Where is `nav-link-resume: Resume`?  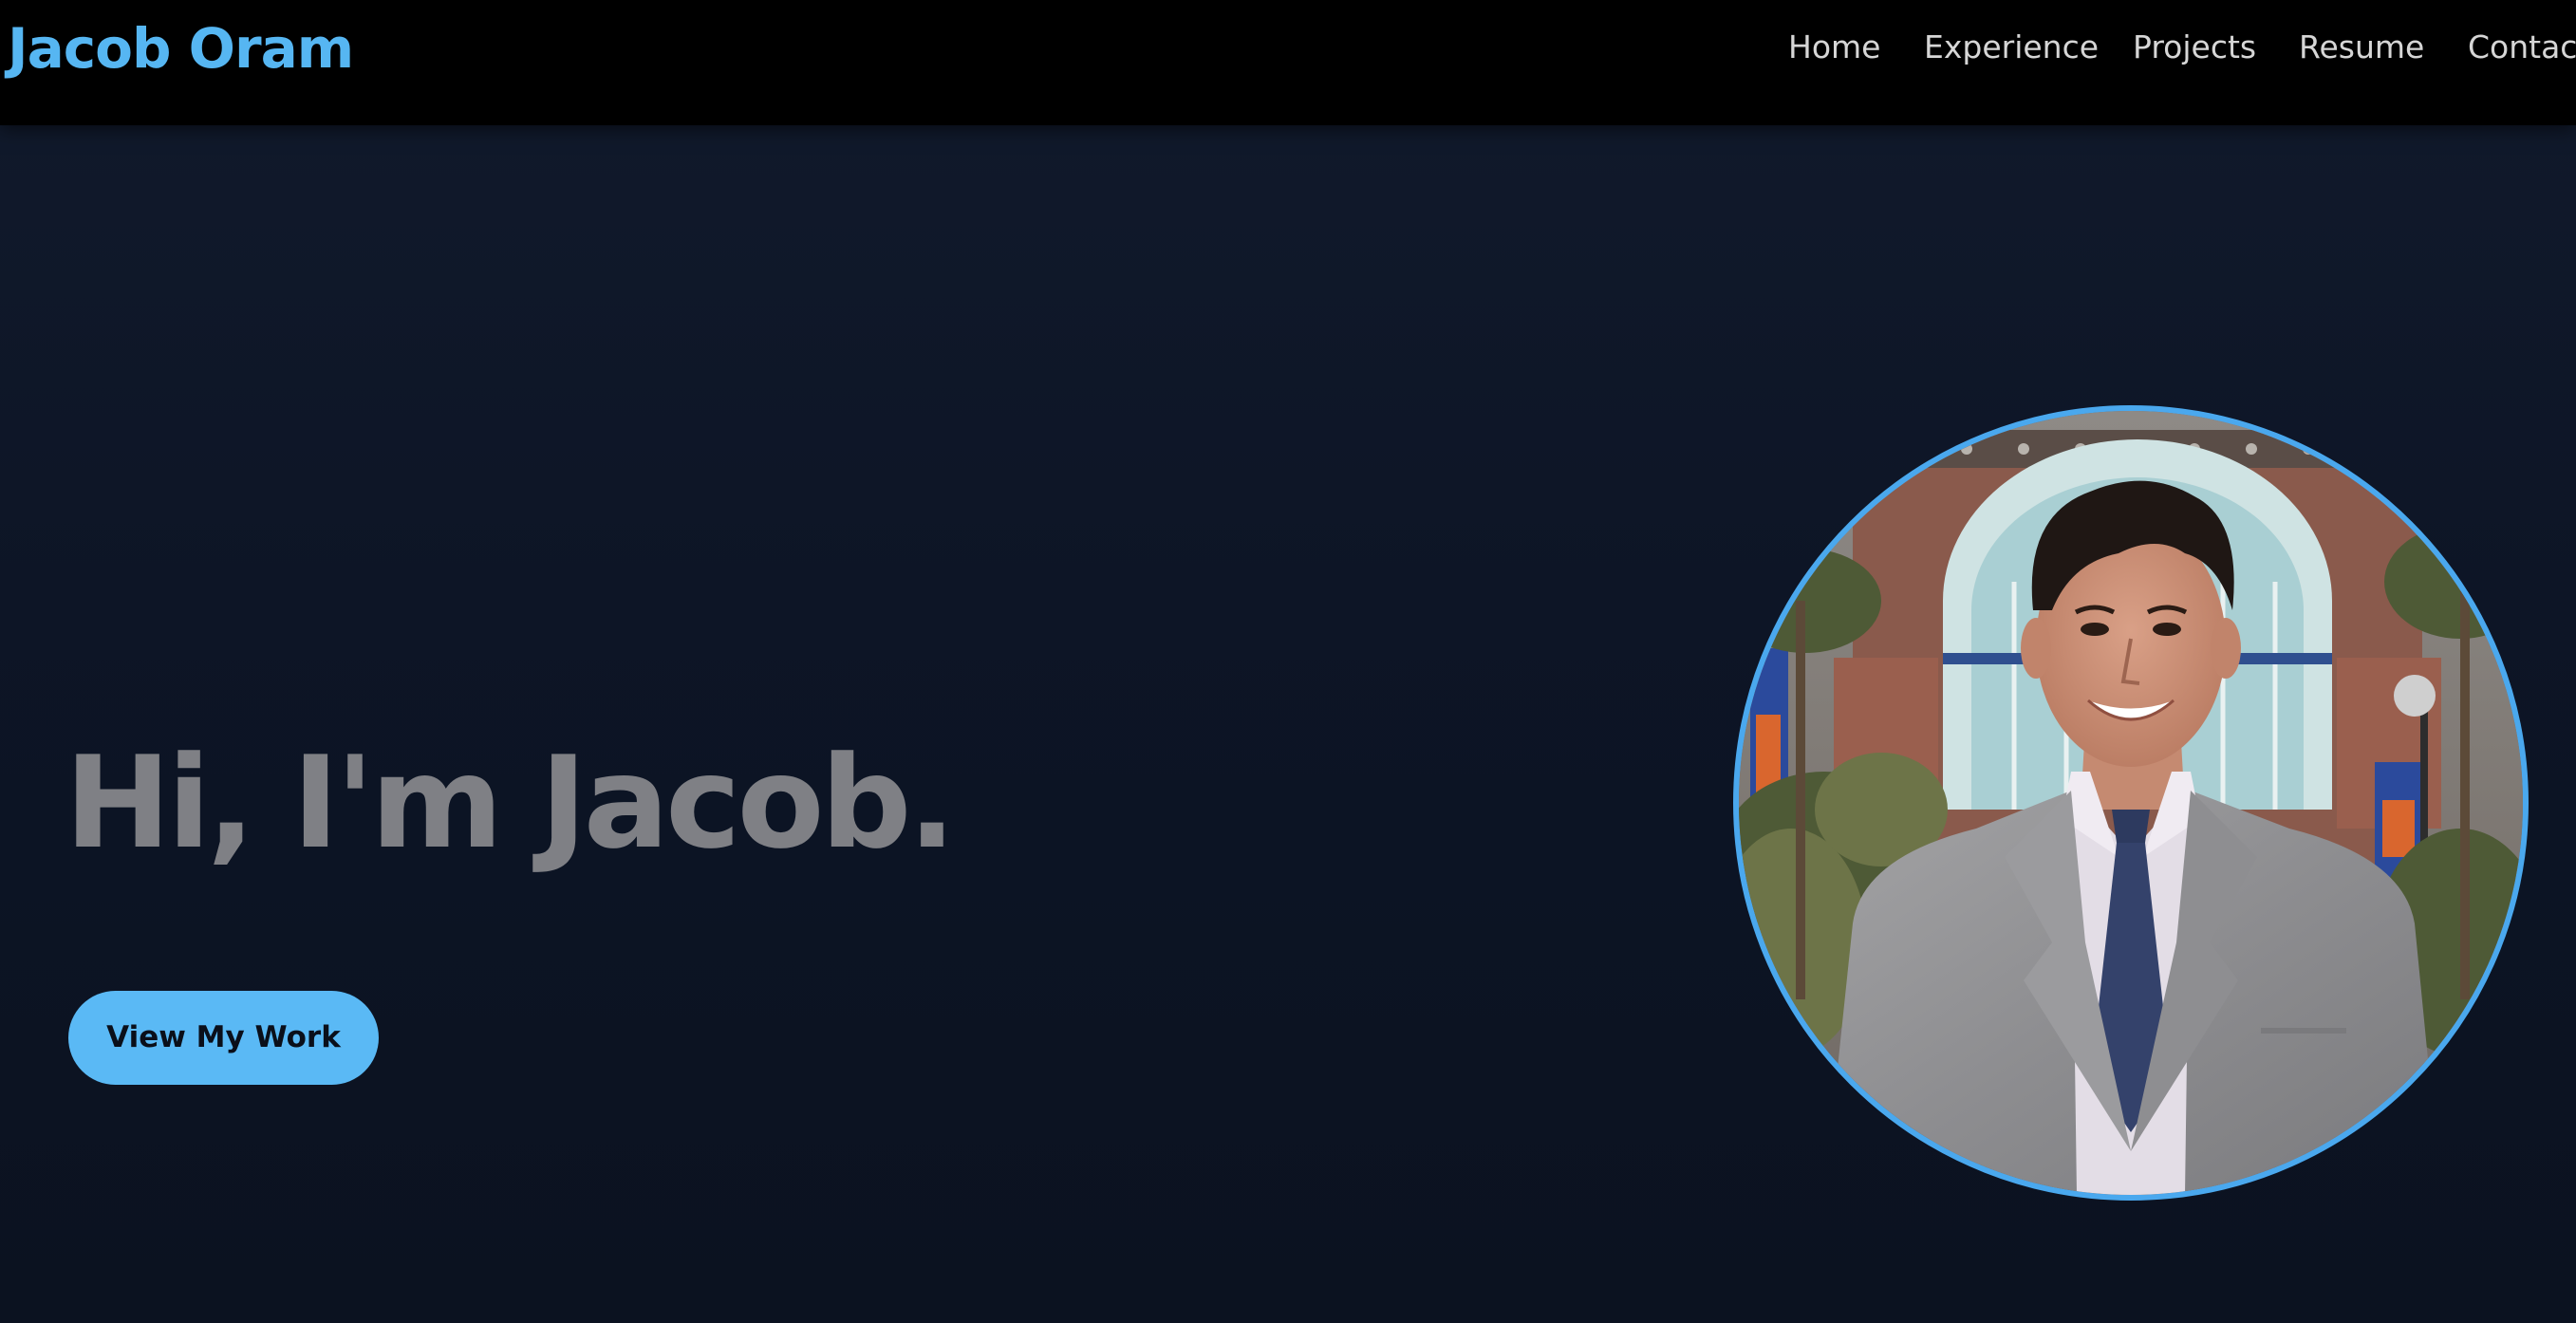 nav-link-resume: Resume is located at coordinates (2361, 47).